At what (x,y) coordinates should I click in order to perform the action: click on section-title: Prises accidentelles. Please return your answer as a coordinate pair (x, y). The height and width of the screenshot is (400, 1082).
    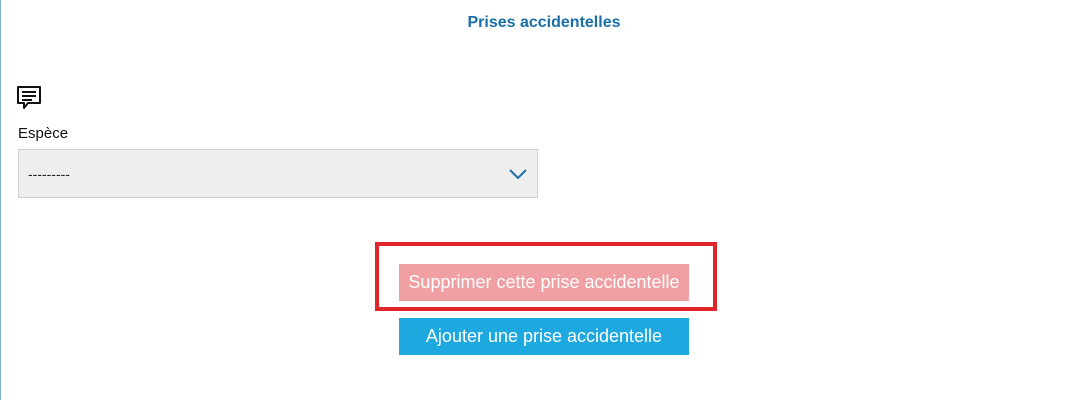
    Looking at the image, I should click on (544, 22).